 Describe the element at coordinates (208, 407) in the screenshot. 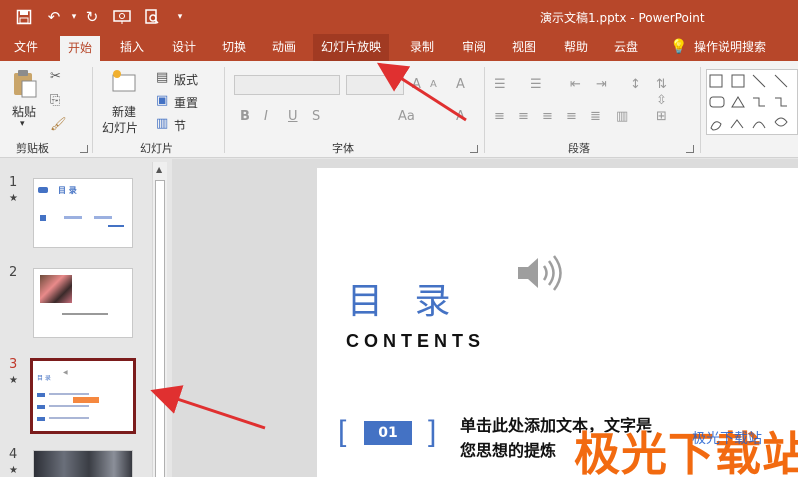

I see `arrow-to-selected-slide` at that location.